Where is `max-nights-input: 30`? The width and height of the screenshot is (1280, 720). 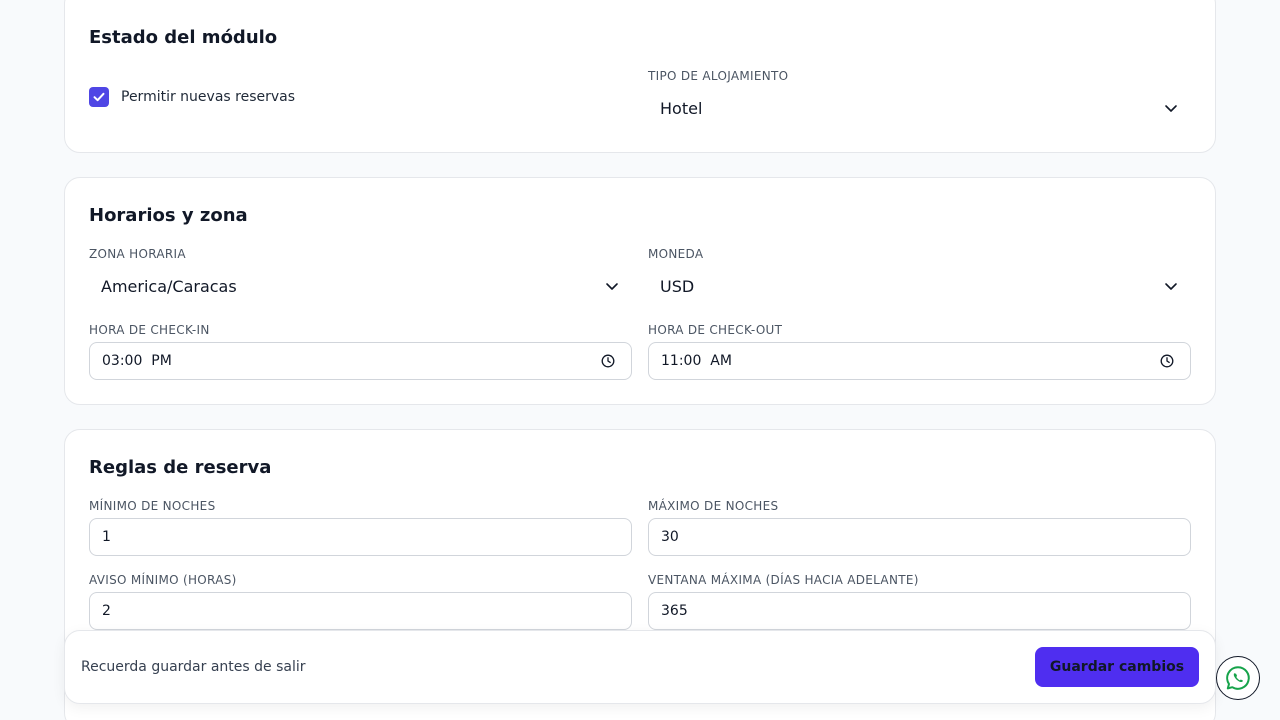
max-nights-input: 30 is located at coordinates (919, 537).